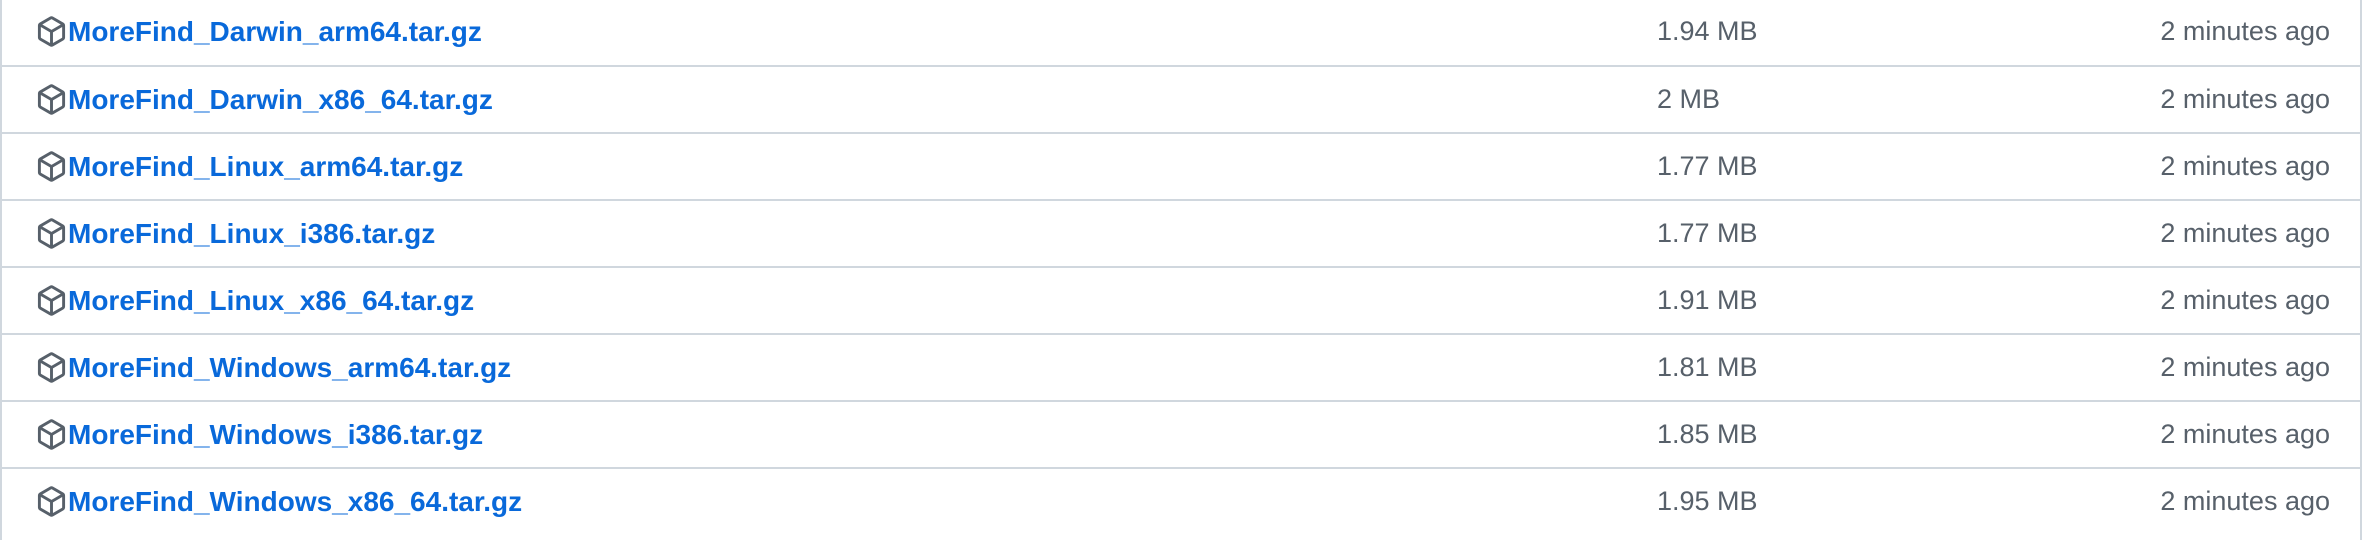 This screenshot has height=542, width=2364. What do you see at coordinates (1707, 31) in the screenshot?
I see `asset-size: 1.94 MB` at bounding box center [1707, 31].